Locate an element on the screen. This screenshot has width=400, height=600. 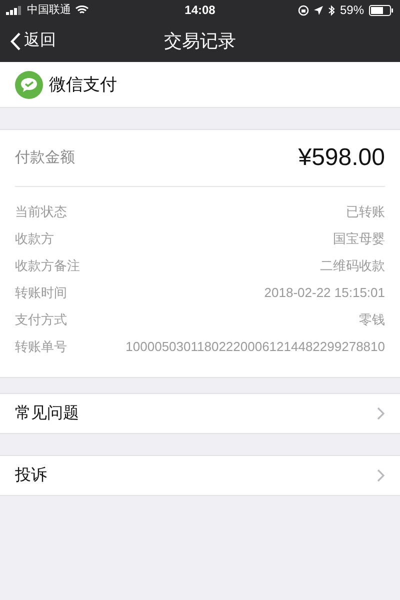
detail-value: 已转账 is located at coordinates (365, 211).